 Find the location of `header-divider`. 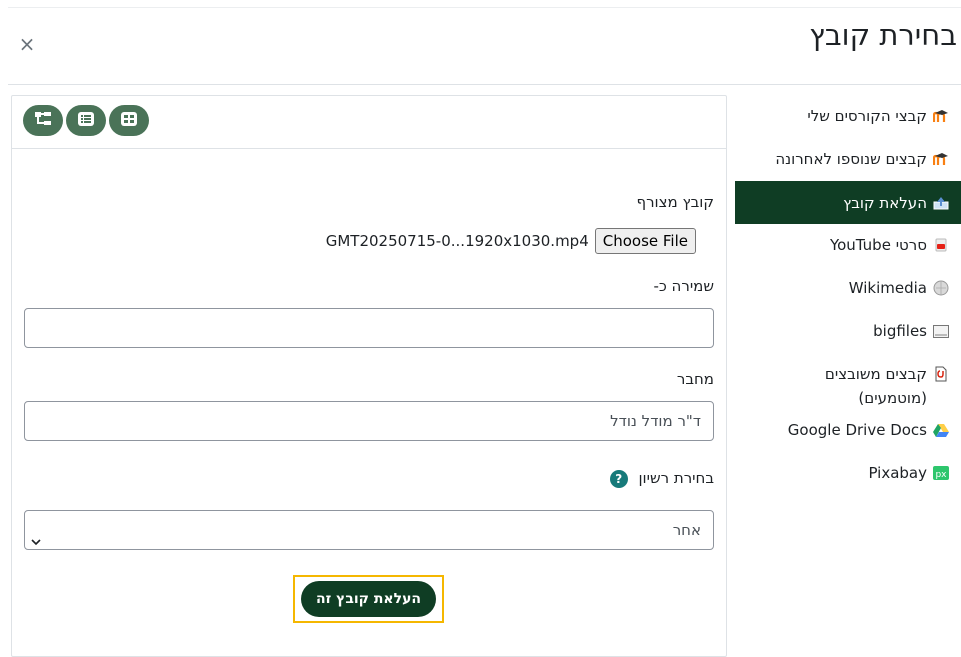

header-divider is located at coordinates (484, 84).